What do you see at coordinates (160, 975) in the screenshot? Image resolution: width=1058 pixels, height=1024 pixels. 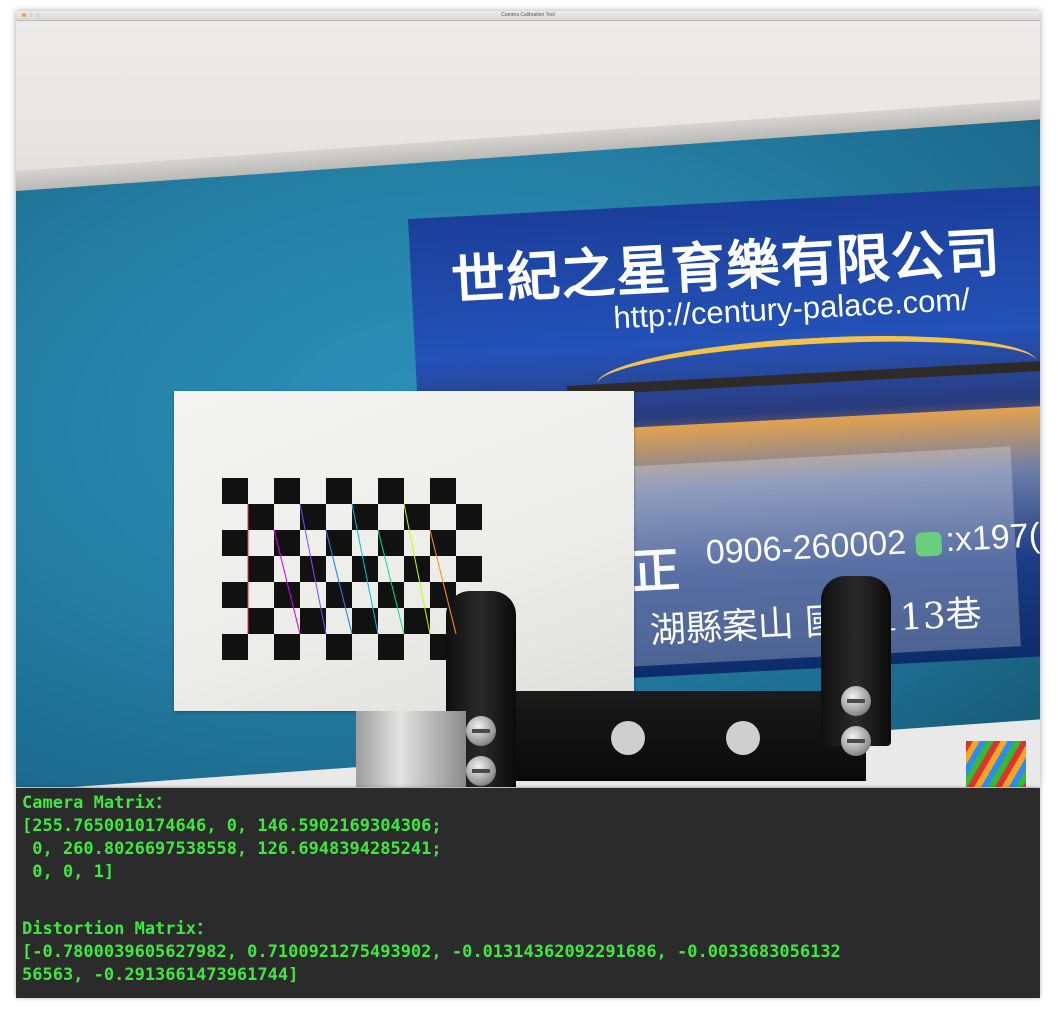 I see `distortion-matrix-row: 56563, -0.2913661473961744]` at bounding box center [160, 975].